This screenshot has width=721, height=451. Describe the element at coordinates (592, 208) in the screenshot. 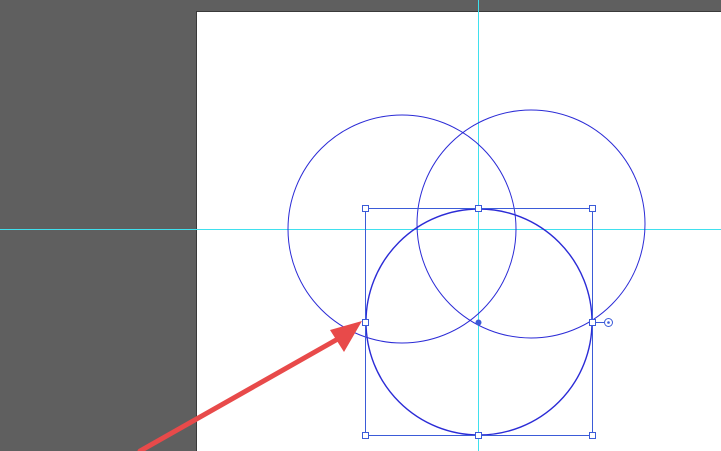

I see `handle-top-right` at that location.